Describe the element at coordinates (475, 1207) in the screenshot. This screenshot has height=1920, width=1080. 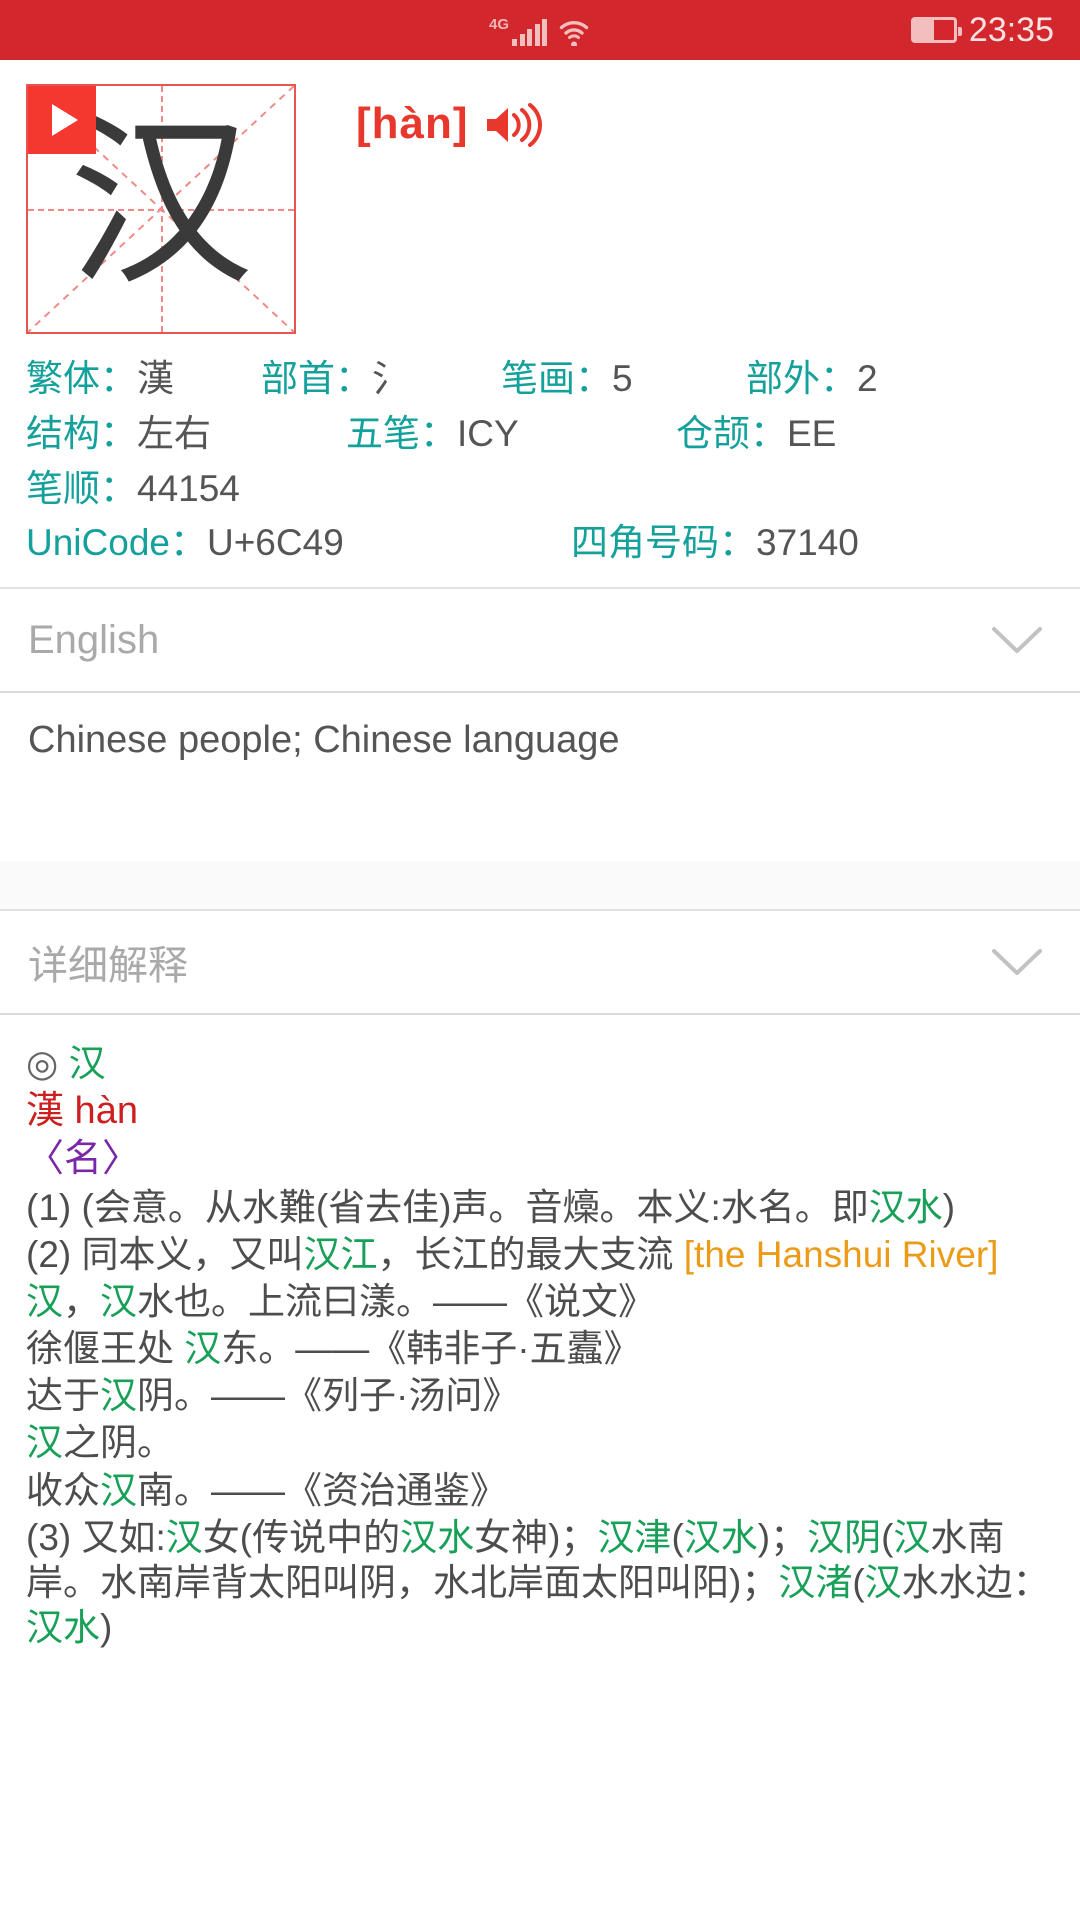
I see `def1-pre-text: (会意。从水難(省去佳)声。音燺。本义:水名。即` at that location.